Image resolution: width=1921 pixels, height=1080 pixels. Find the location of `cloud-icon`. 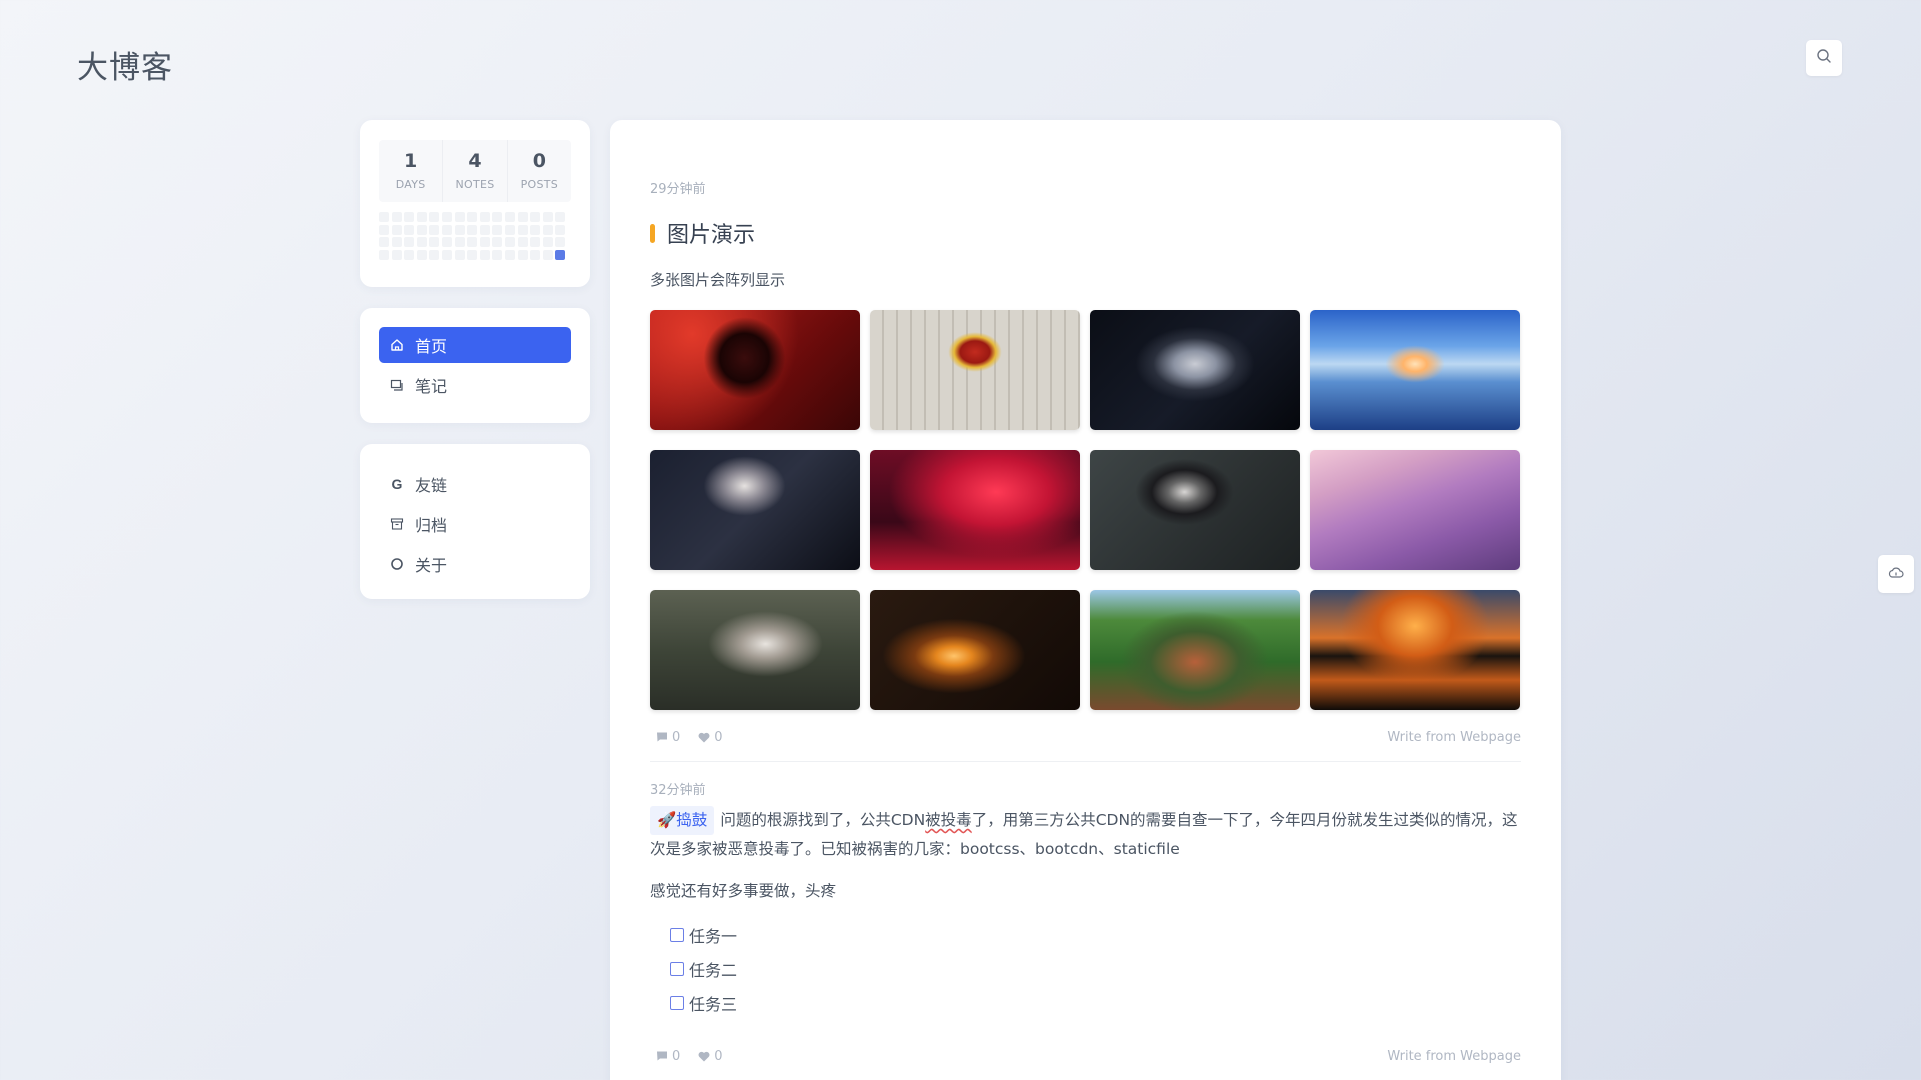

cloud-icon is located at coordinates (1896, 574).